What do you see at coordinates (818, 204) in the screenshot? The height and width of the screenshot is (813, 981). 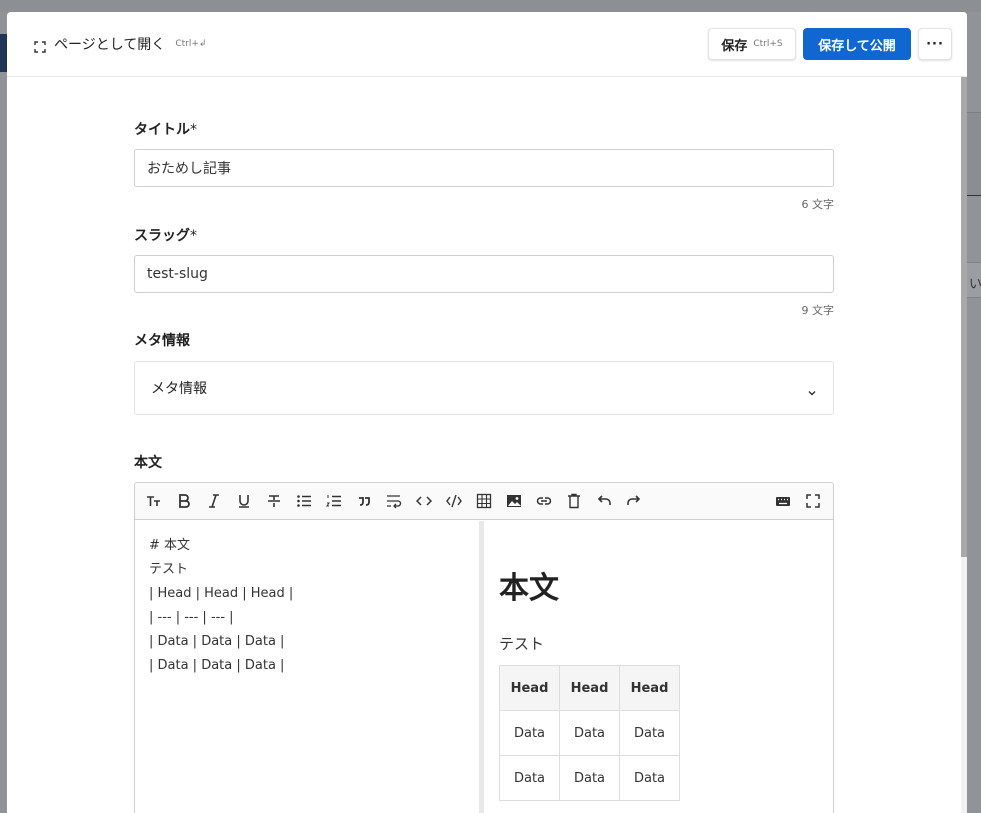 I see `title-char-count: 6 文字` at bounding box center [818, 204].